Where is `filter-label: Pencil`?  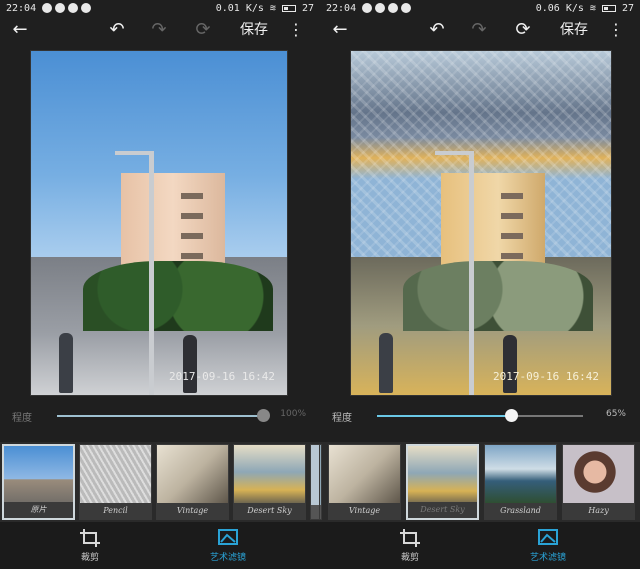 filter-label: Pencil is located at coordinates (115, 511).